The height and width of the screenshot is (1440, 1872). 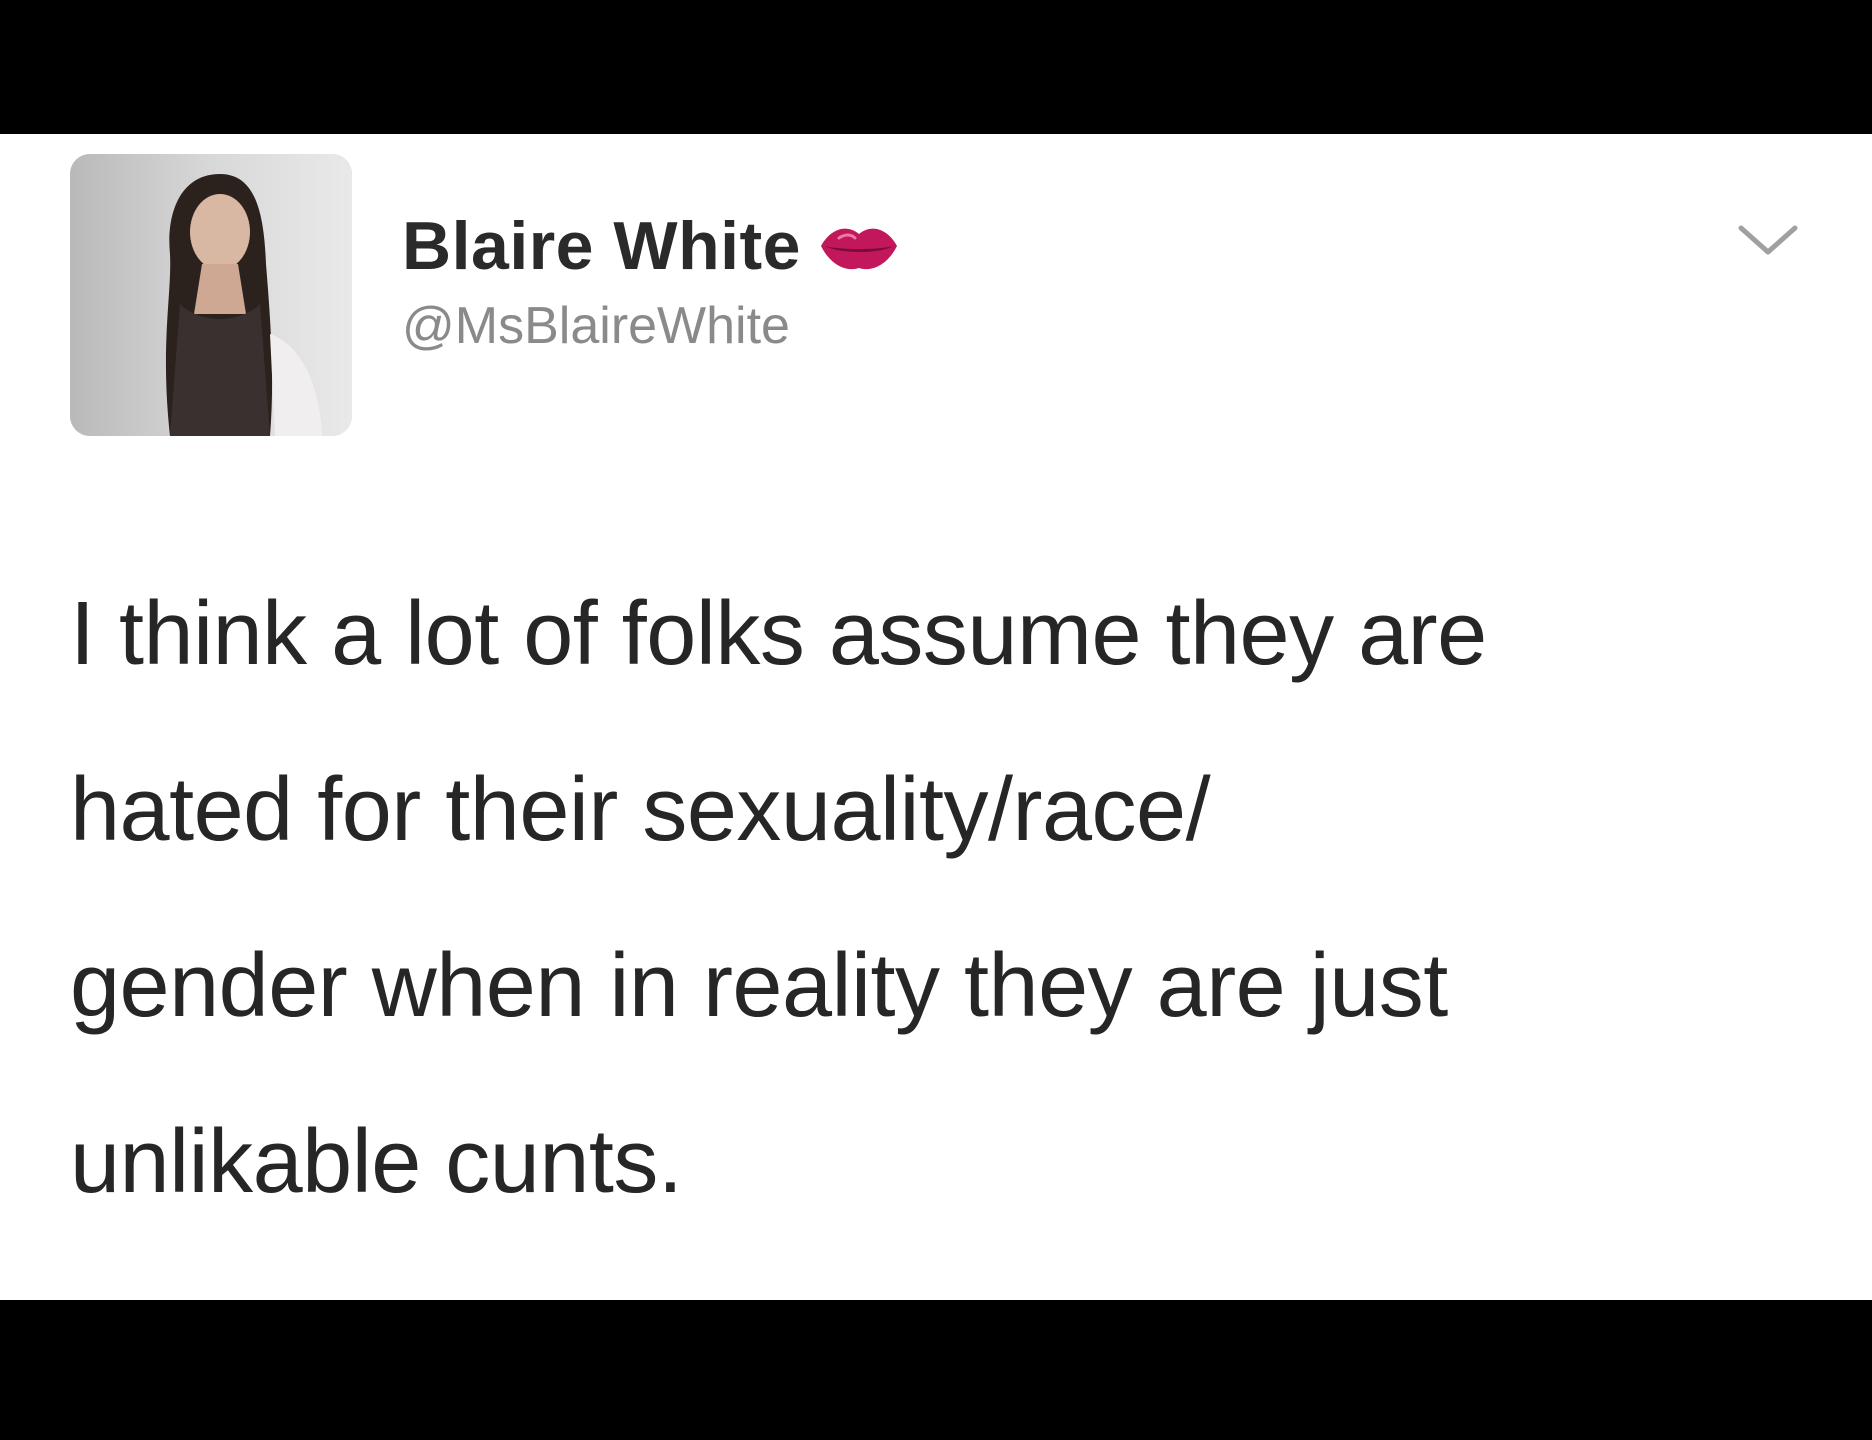 I want to click on tweet-author: Blaire White @MsBlaireWhite, so click(x=952, y=280).